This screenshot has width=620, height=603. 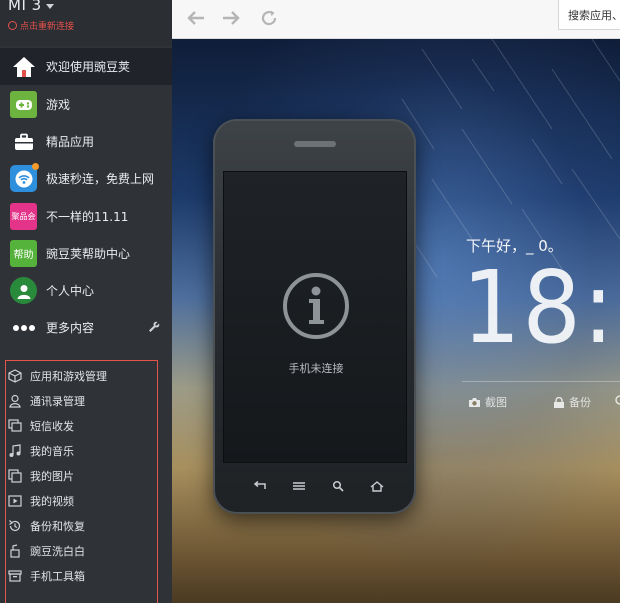 What do you see at coordinates (316, 306) in the screenshot?
I see `info-icon` at bounding box center [316, 306].